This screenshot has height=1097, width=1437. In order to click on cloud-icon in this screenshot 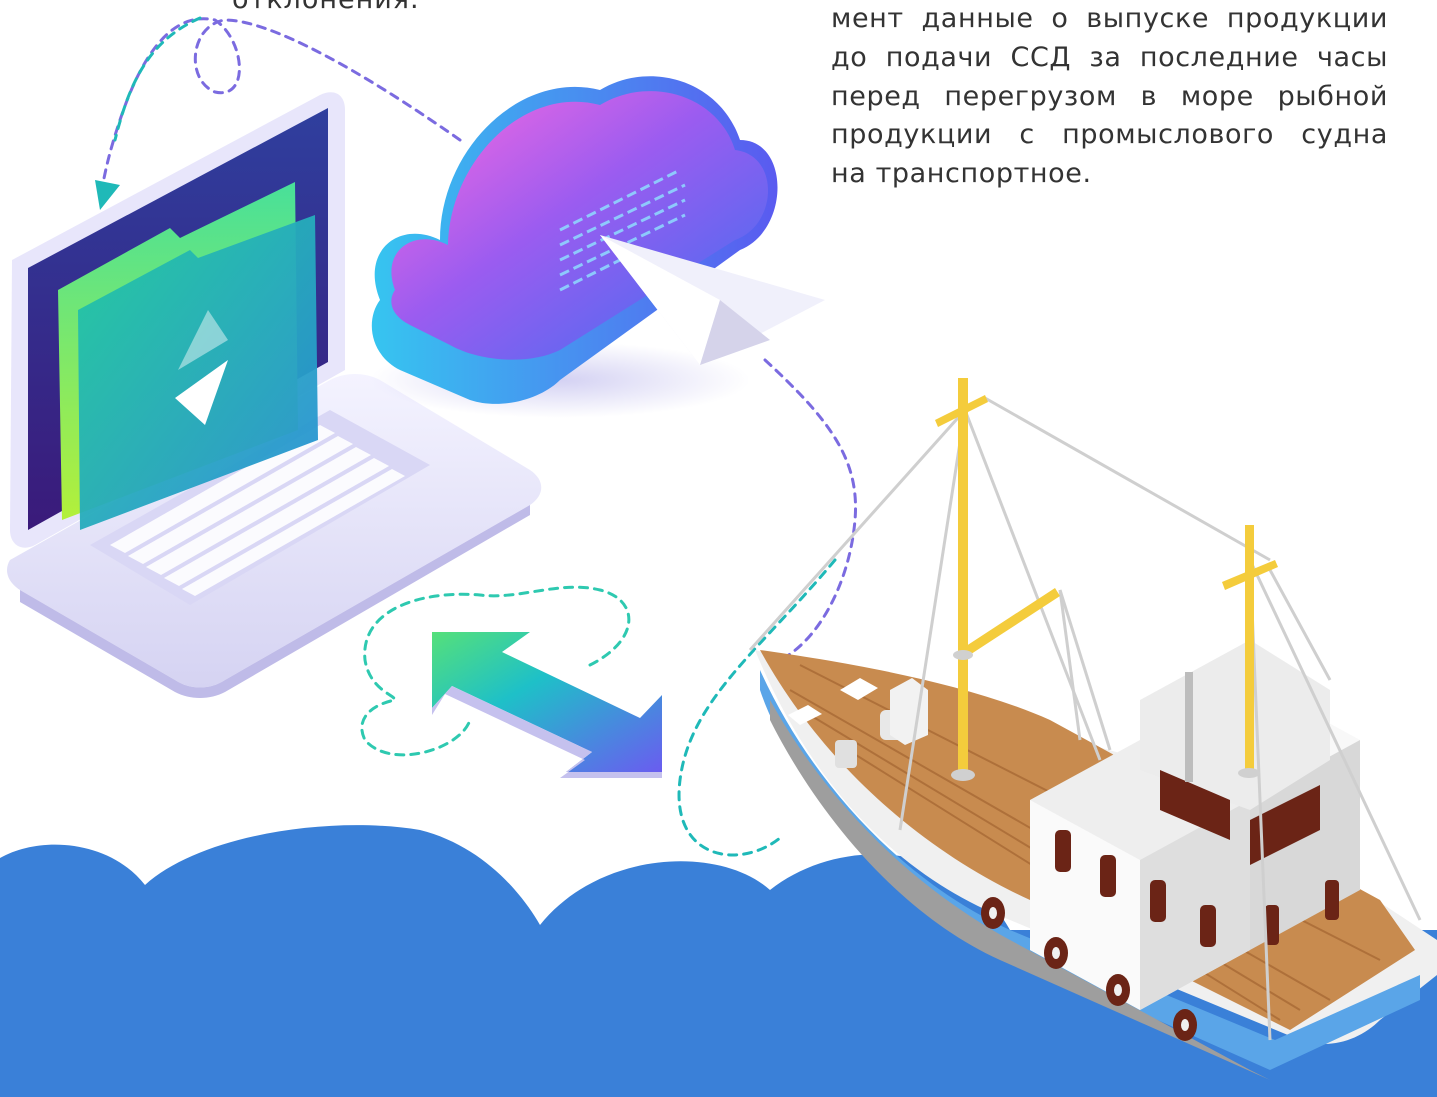, I will do `click(574, 247)`.